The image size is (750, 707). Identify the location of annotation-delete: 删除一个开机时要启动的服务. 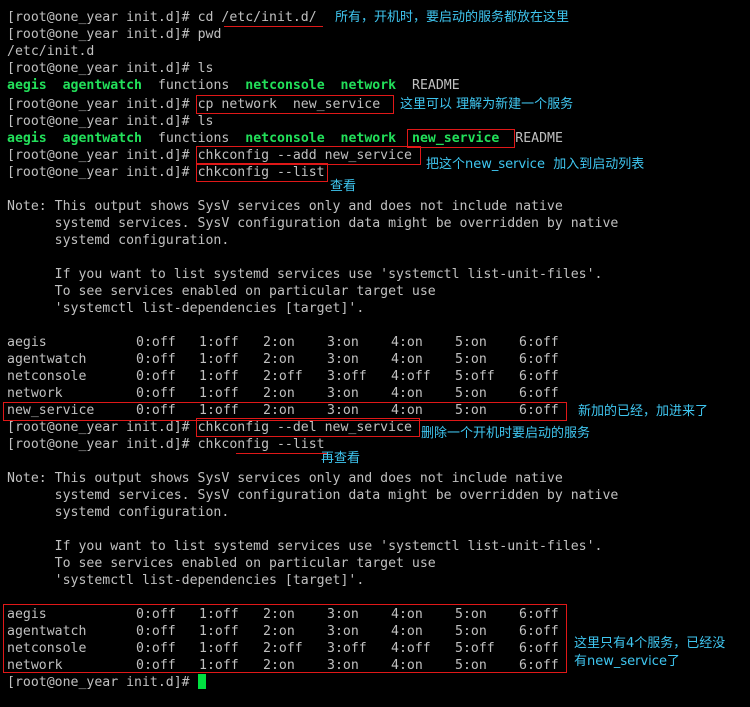
(506, 433).